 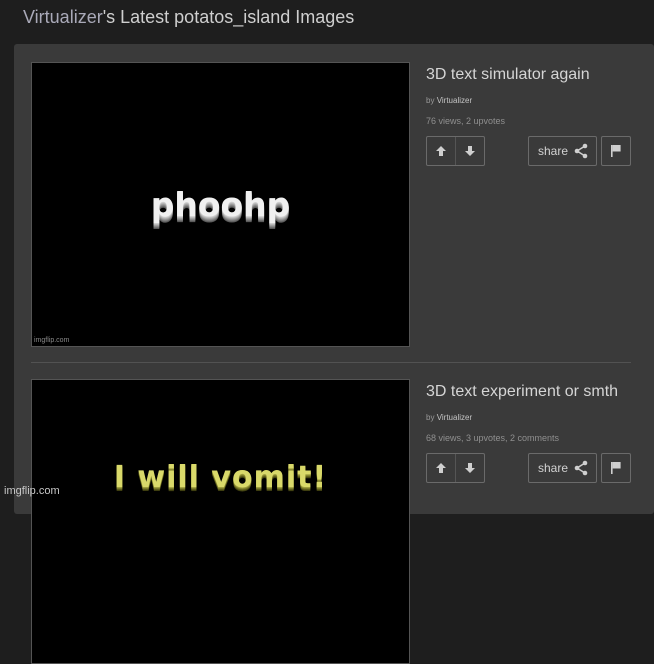 What do you see at coordinates (508, 75) in the screenshot?
I see `post-title-link: 3D text simulator again` at bounding box center [508, 75].